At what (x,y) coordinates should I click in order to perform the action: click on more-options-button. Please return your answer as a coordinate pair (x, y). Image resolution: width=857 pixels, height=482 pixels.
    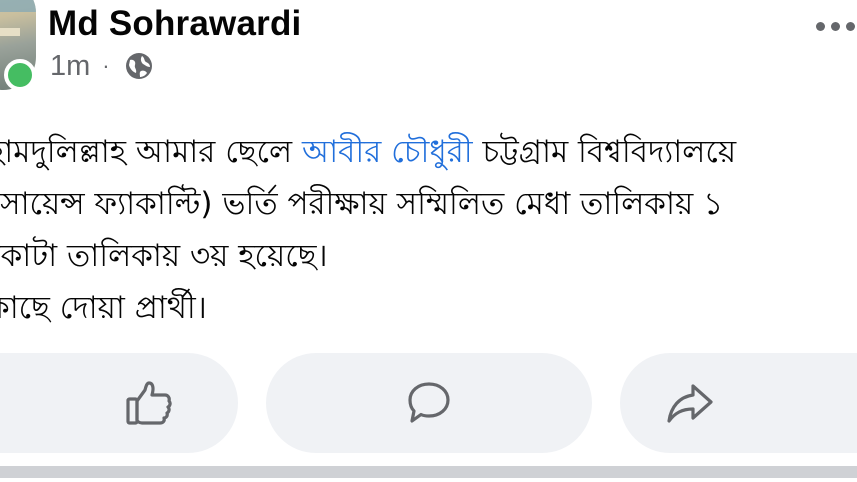
    Looking at the image, I should click on (835, 26).